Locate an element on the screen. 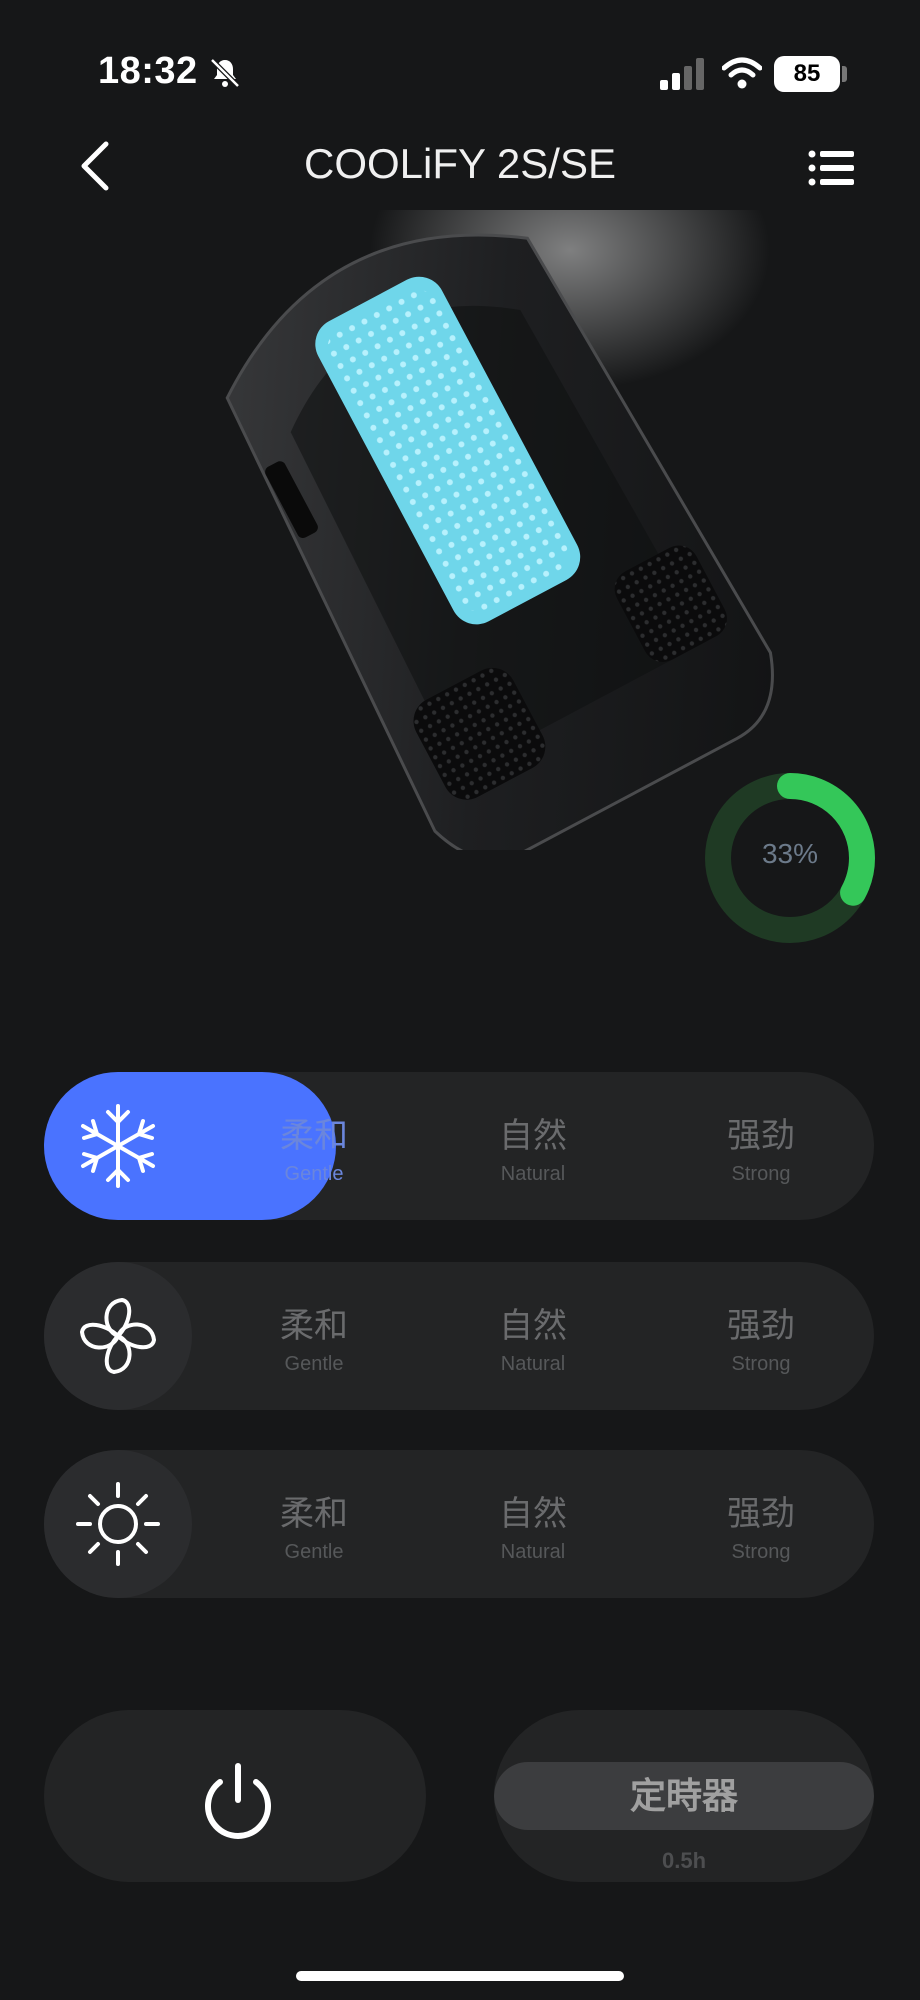 This screenshot has height=2000, width=920. heat-mode-toggle is located at coordinates (118, 1524).